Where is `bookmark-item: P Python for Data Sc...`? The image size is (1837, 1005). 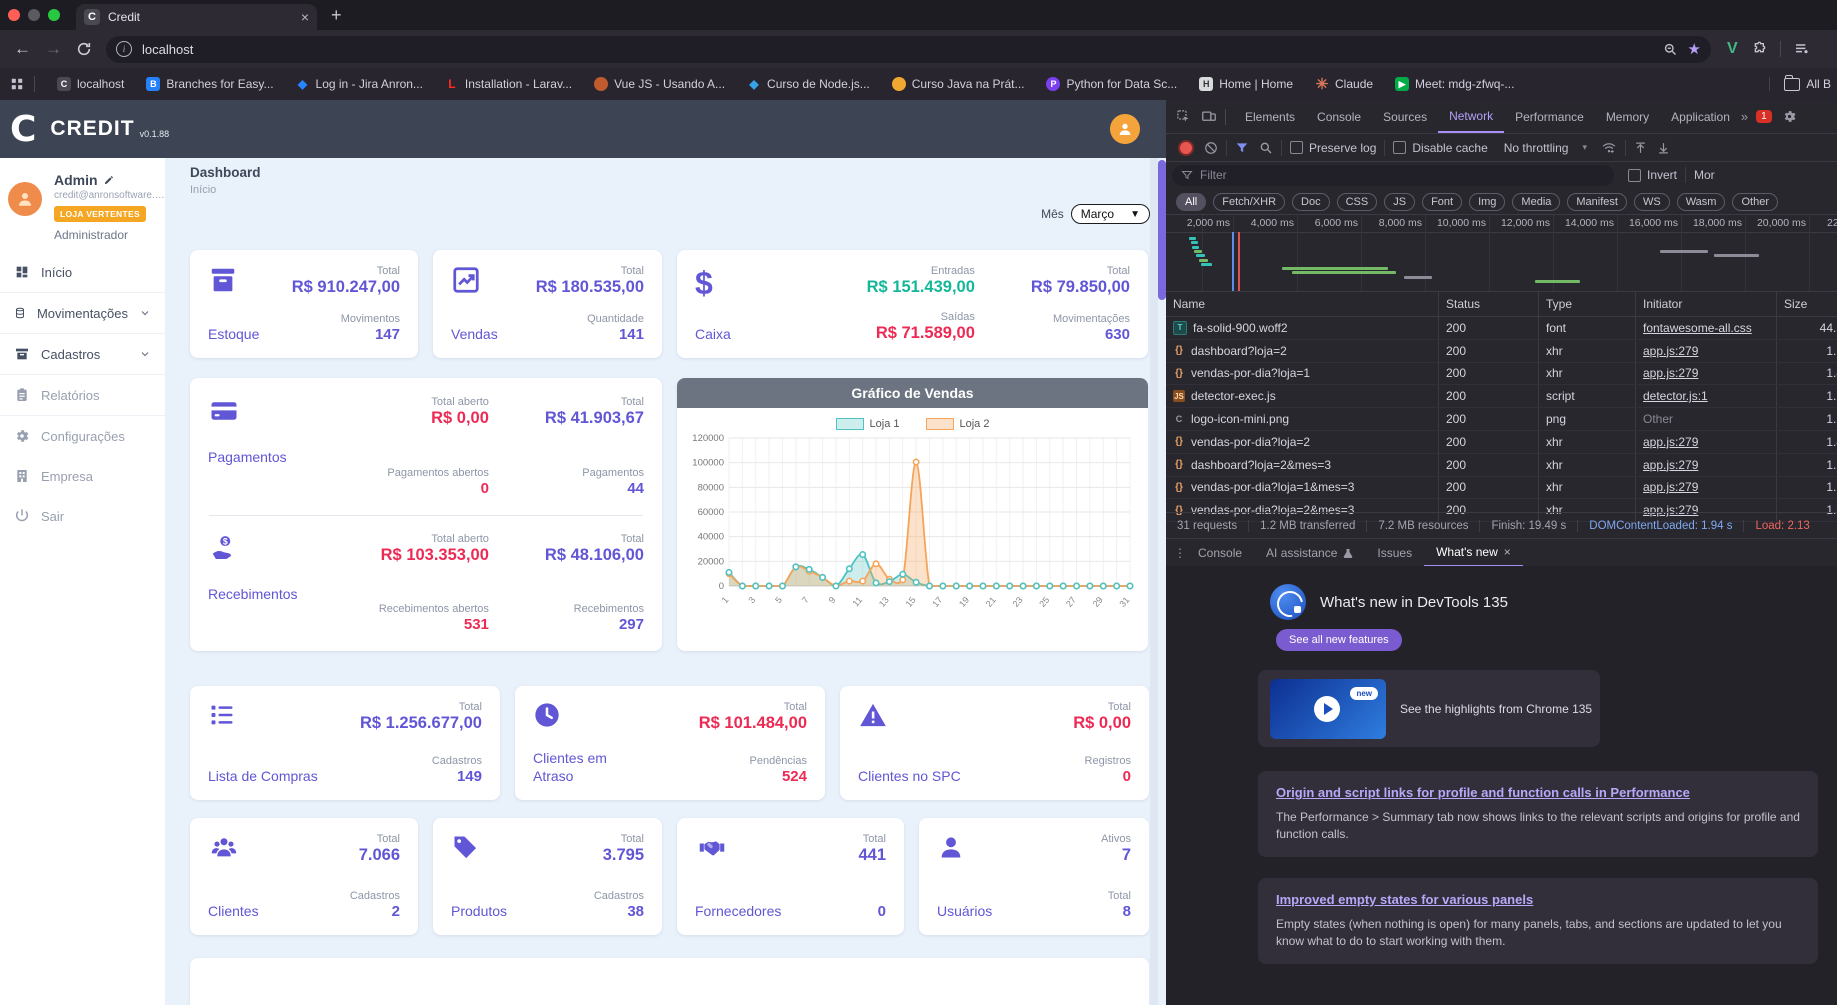
bookmark-item: P Python for Data Sc... is located at coordinates (1111, 84).